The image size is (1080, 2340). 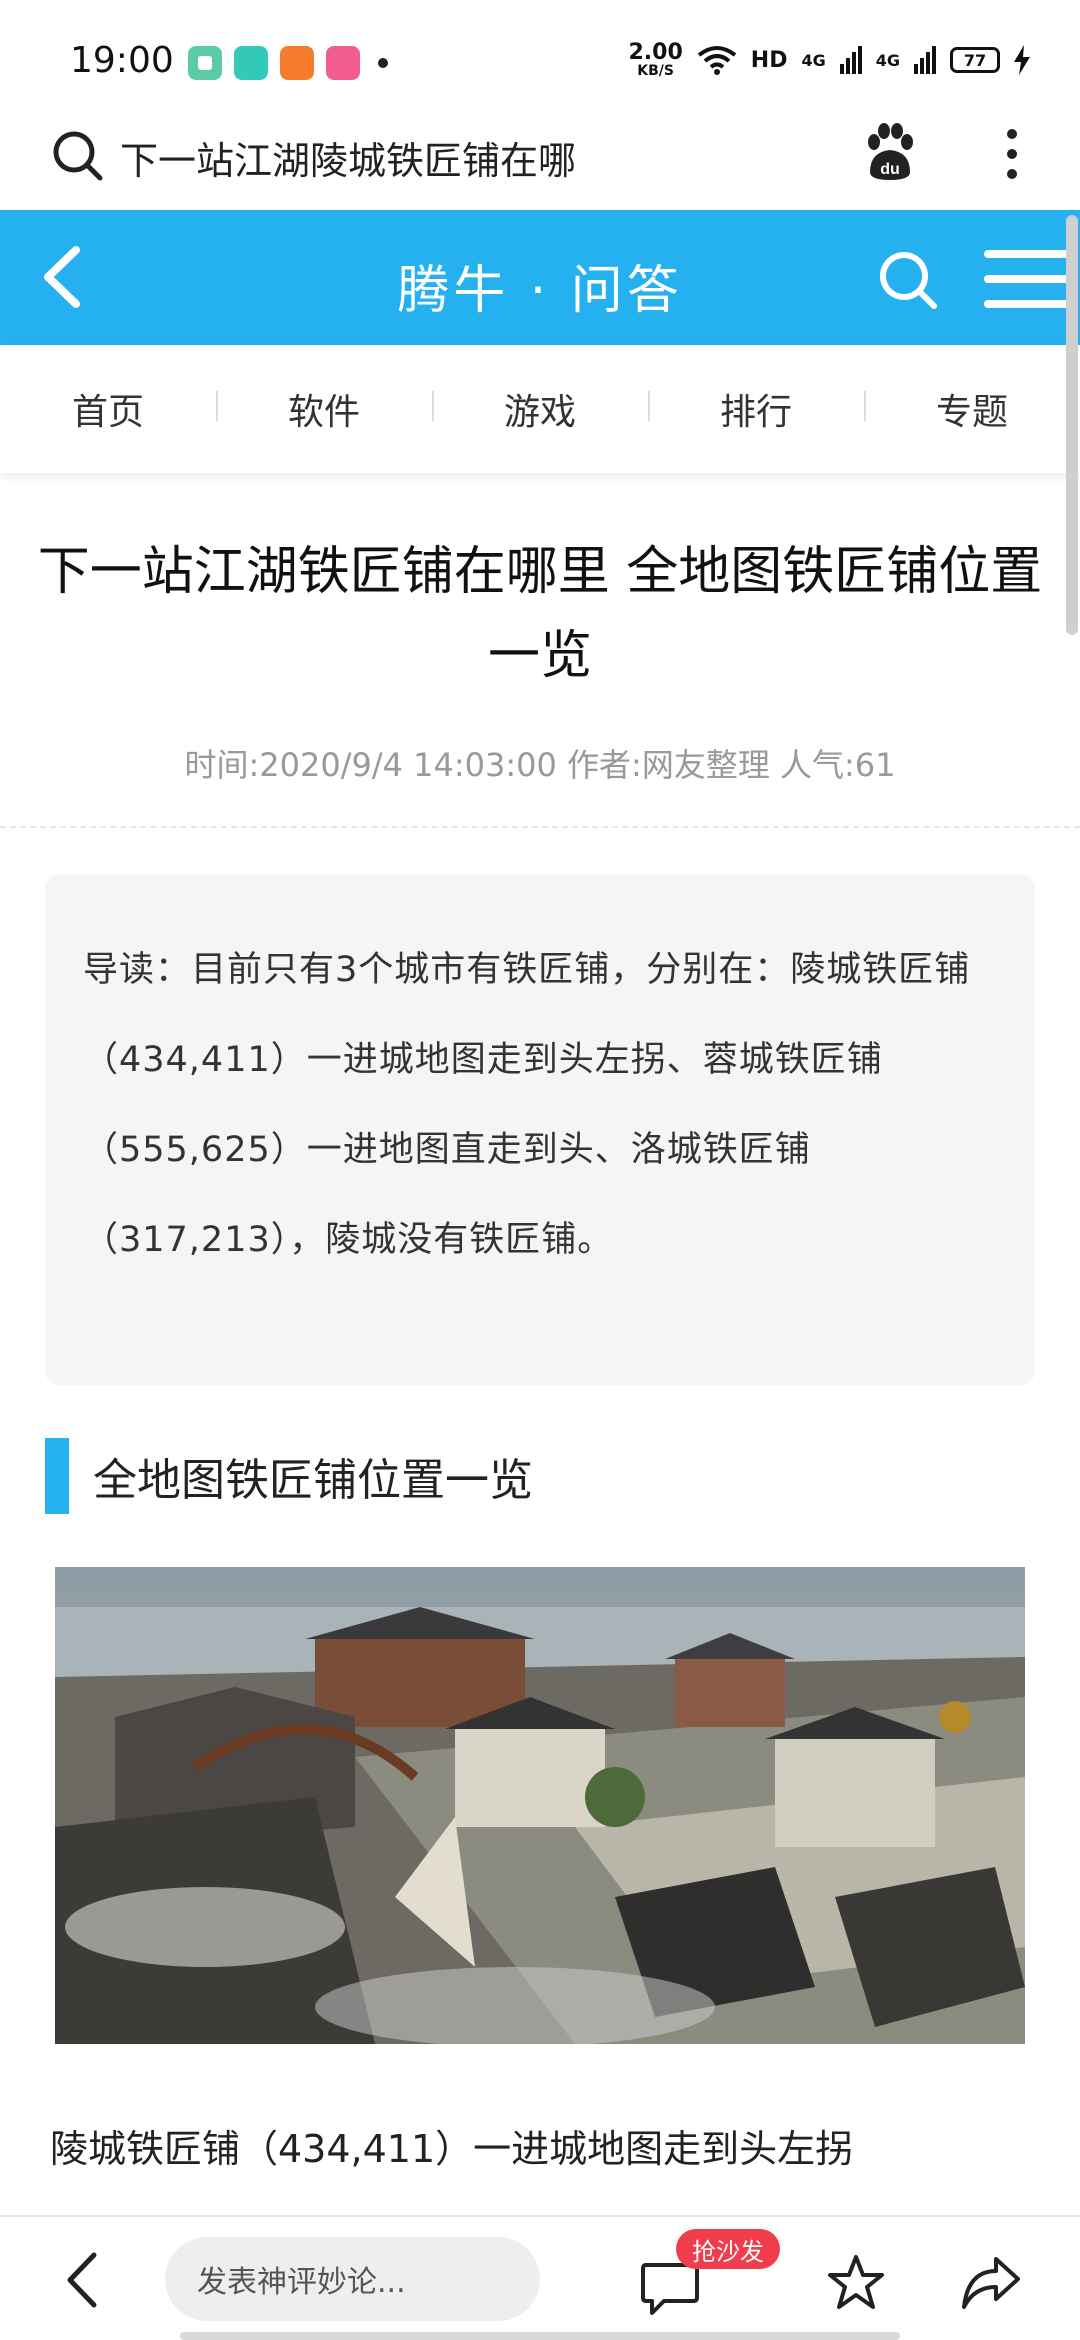 I want to click on share-icon, so click(x=991, y=2283).